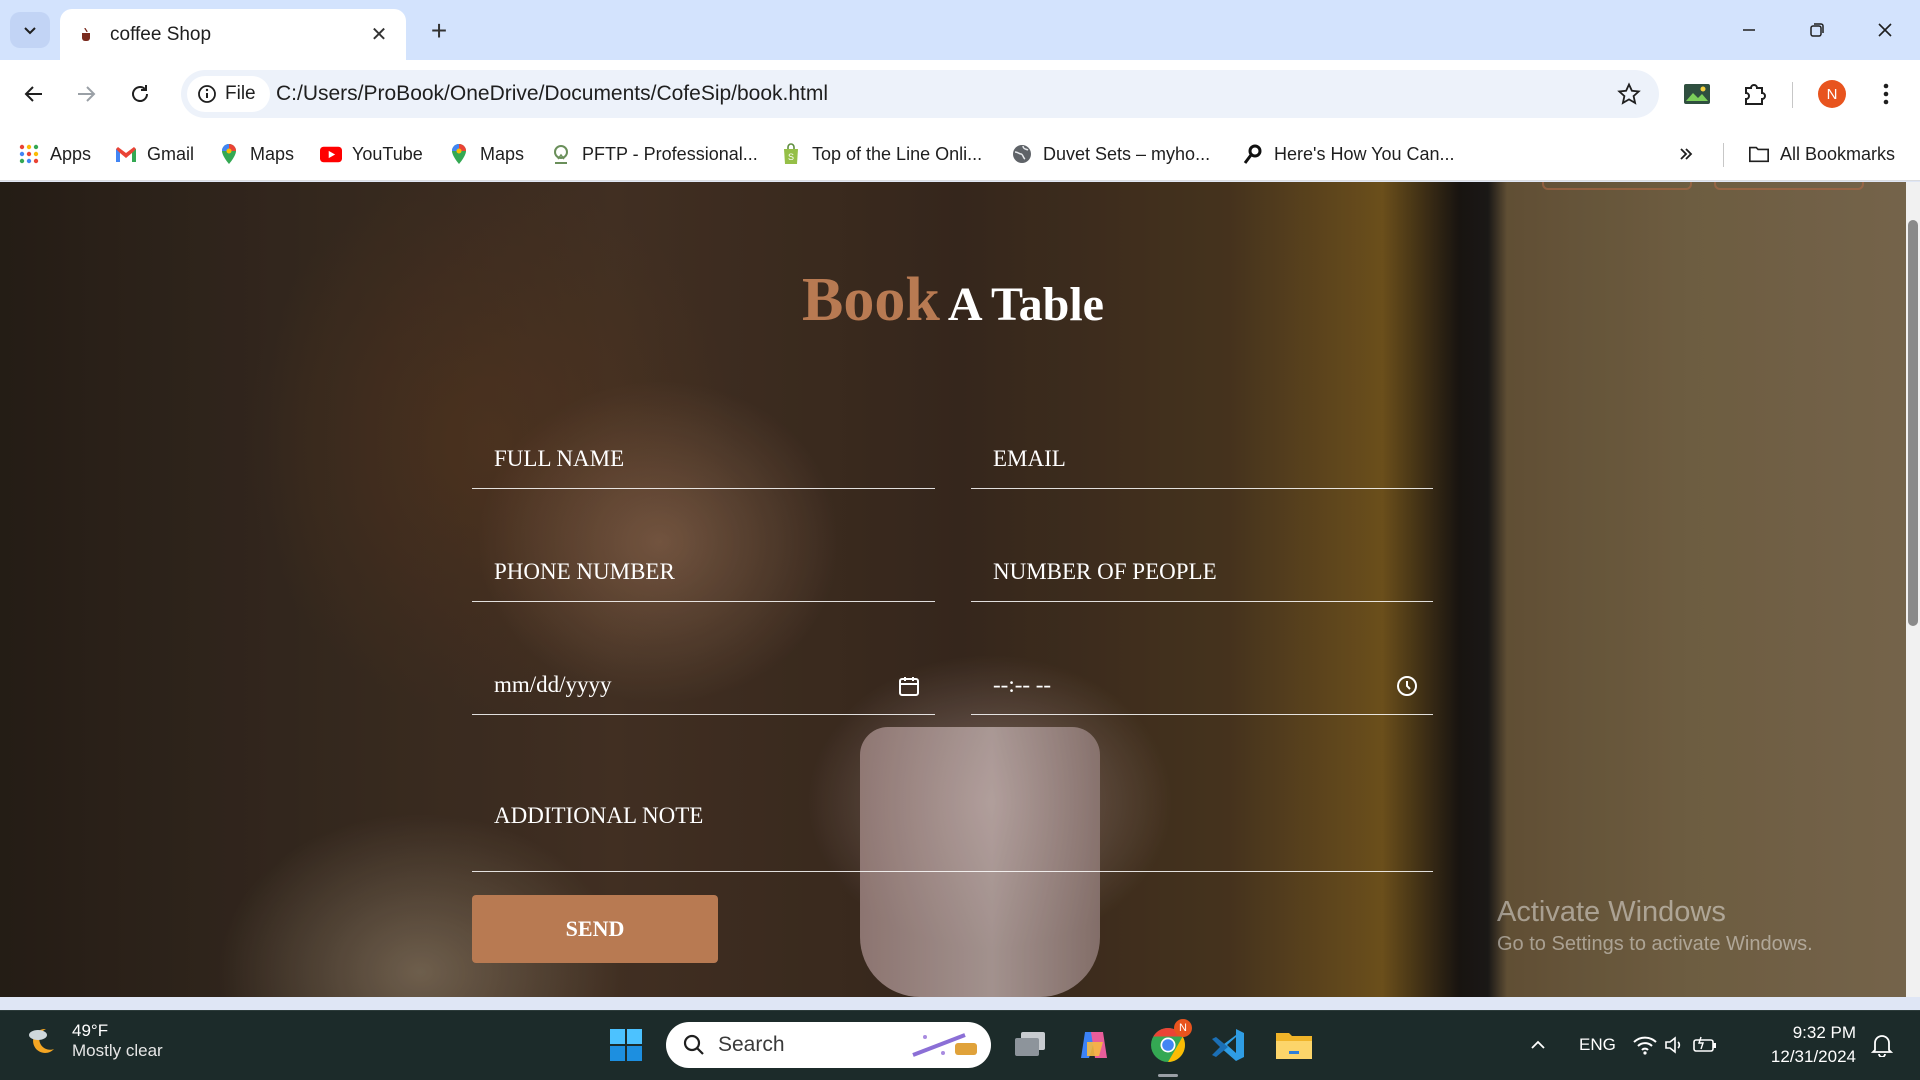 Image resolution: width=1920 pixels, height=1080 pixels. Describe the element at coordinates (1407, 686) in the screenshot. I see `clock-icon` at that location.